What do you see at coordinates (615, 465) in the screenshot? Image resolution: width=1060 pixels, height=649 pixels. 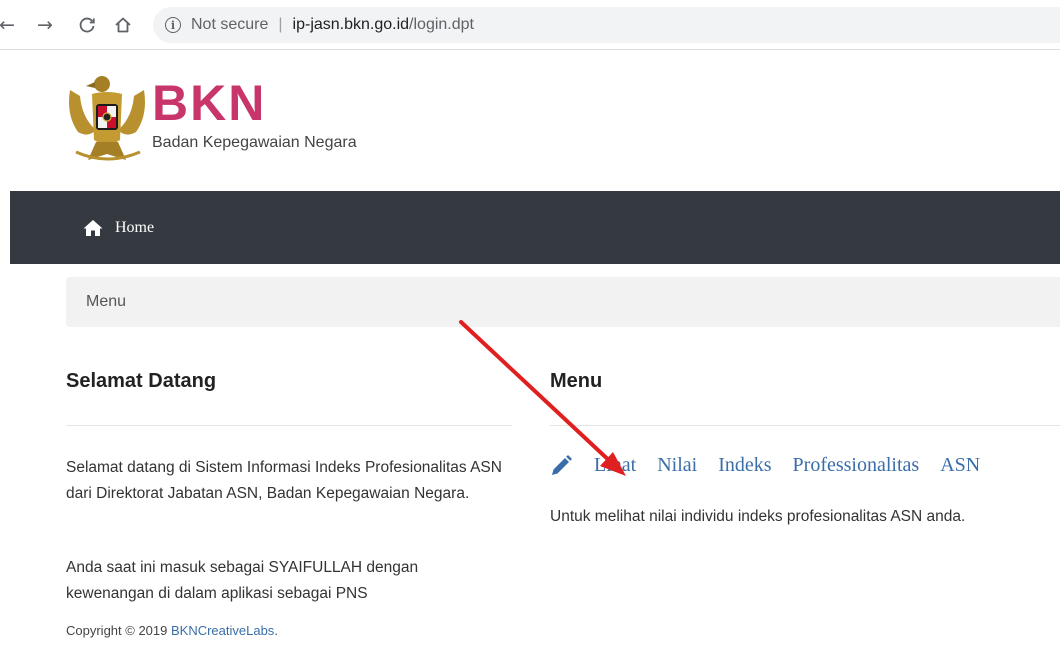 I see `link-word: Lihat` at bounding box center [615, 465].